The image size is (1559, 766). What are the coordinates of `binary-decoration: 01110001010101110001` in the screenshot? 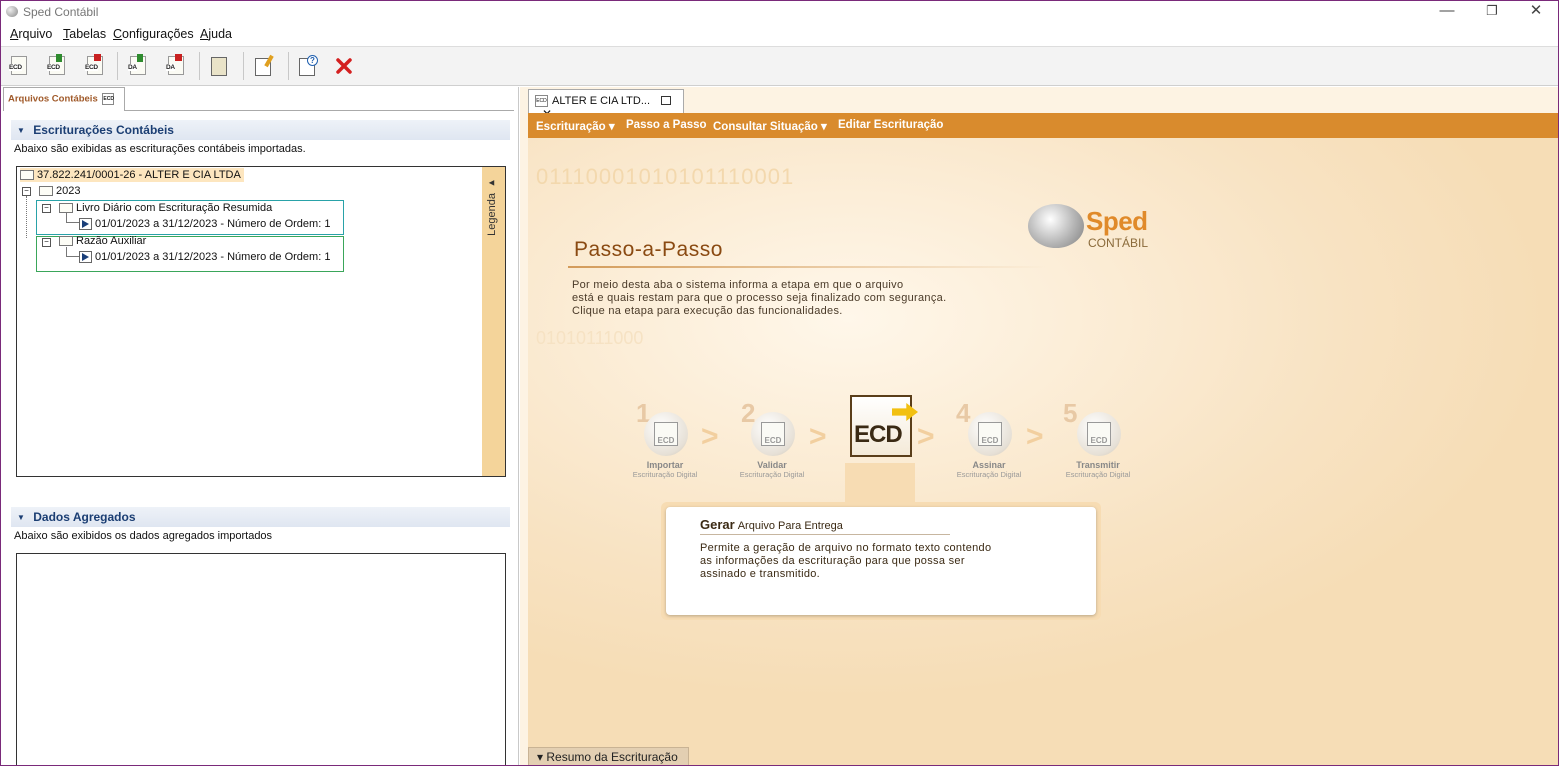 It's located at (665, 176).